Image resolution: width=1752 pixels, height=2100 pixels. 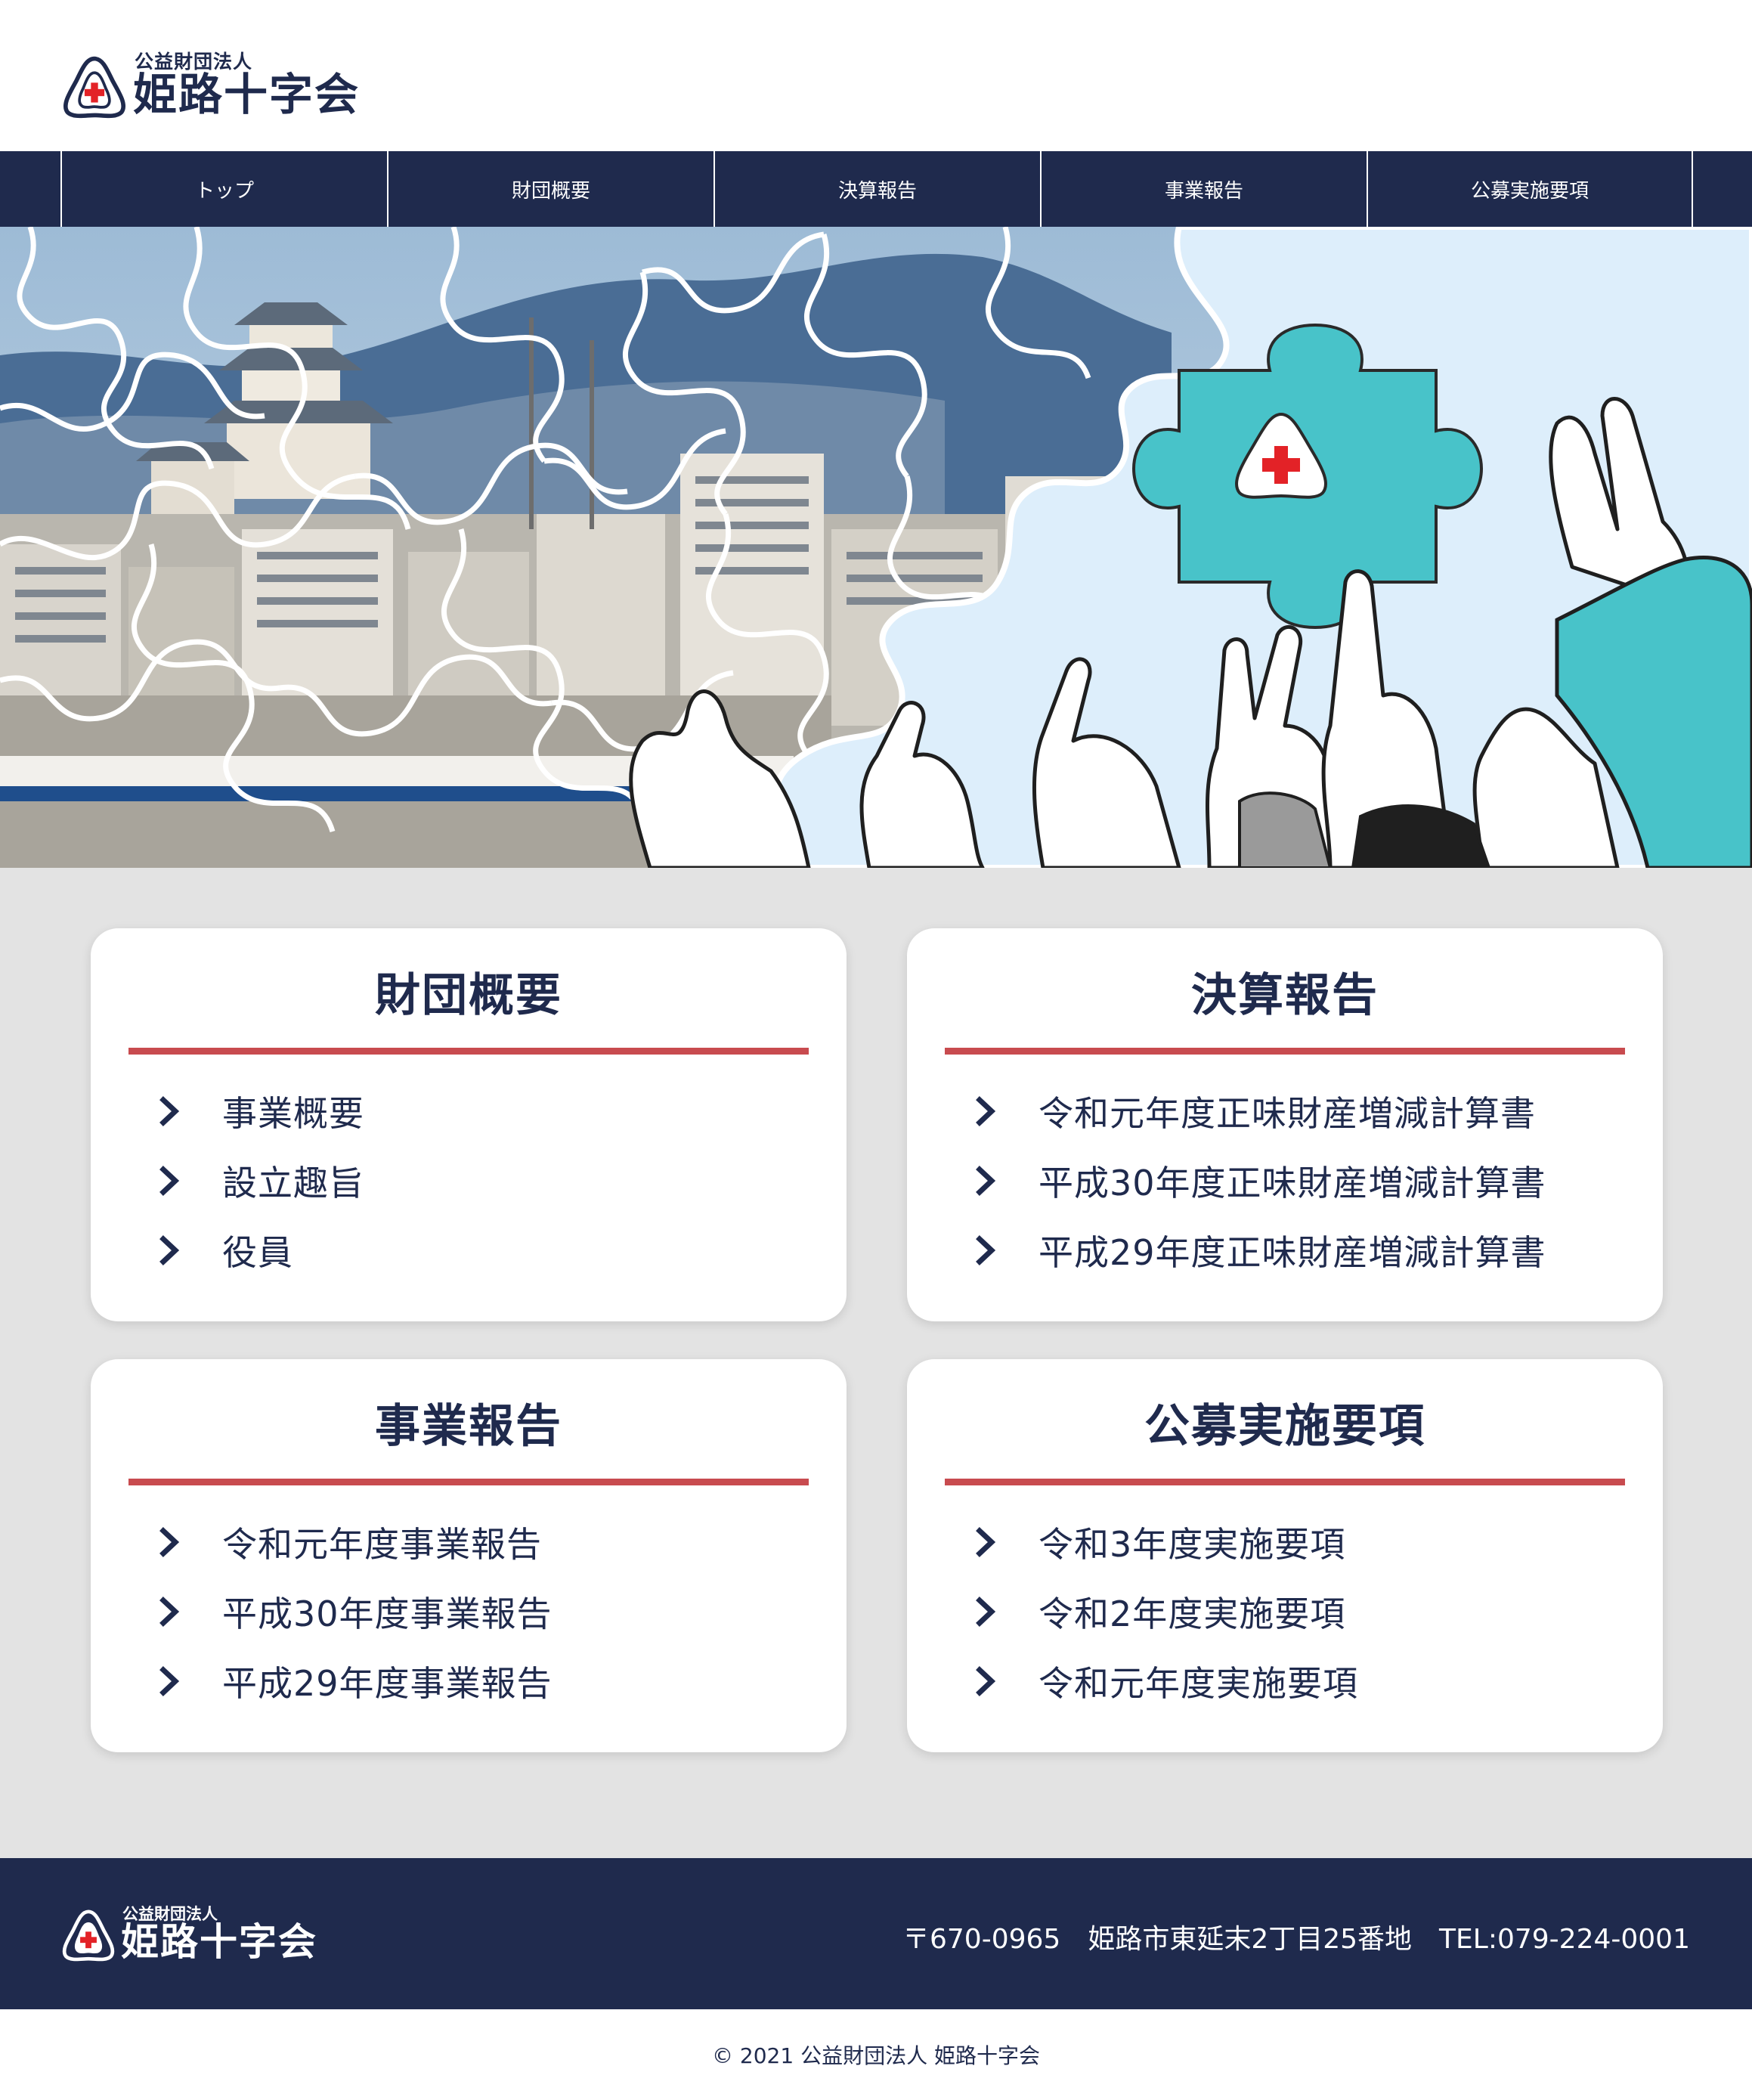 I want to click on list-item-label: 役員, so click(x=257, y=1253).